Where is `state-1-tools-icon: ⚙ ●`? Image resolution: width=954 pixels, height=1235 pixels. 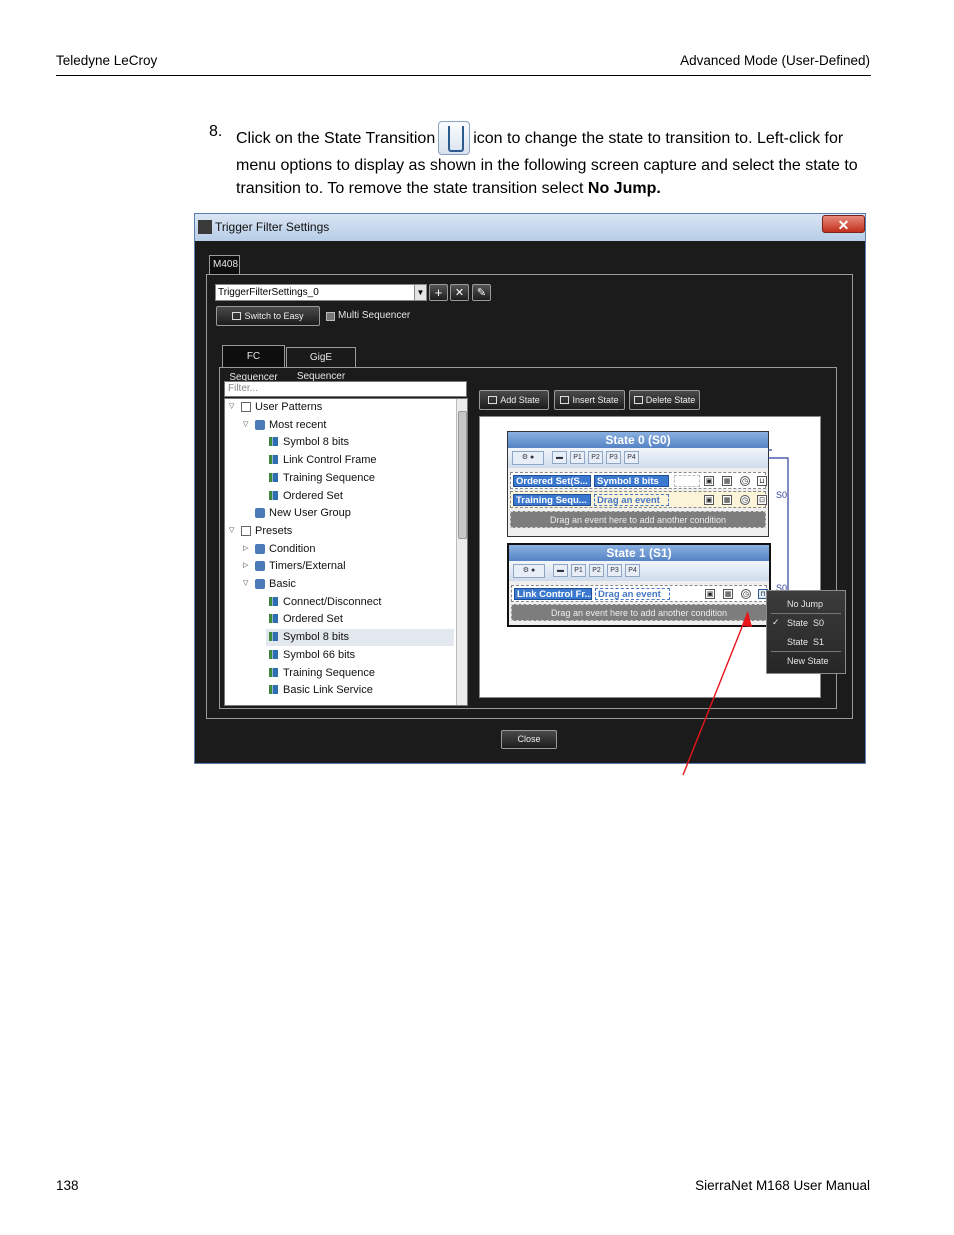 state-1-tools-icon: ⚙ ● is located at coordinates (529, 571).